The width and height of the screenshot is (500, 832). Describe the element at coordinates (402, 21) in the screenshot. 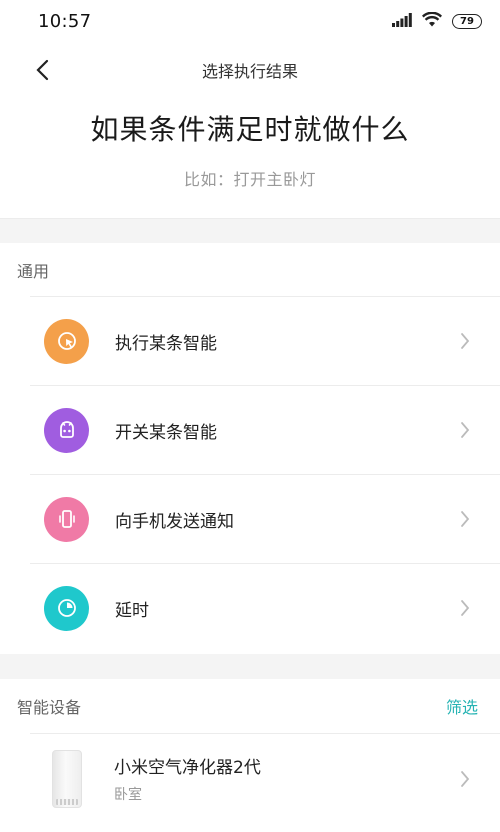

I see `signal-icon` at that location.